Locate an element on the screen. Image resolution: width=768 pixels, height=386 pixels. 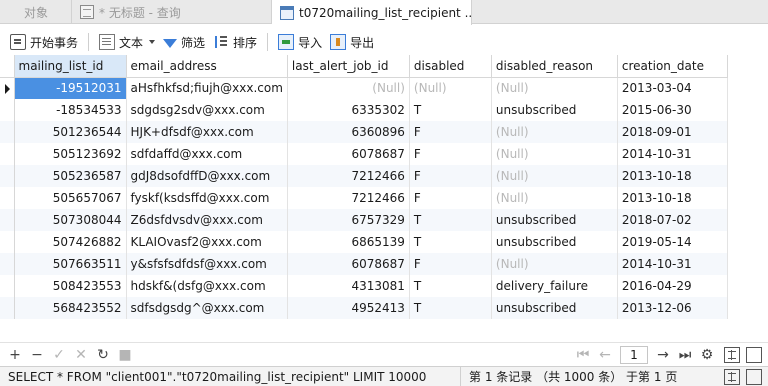
page-number-input: 1 is located at coordinates (634, 354).